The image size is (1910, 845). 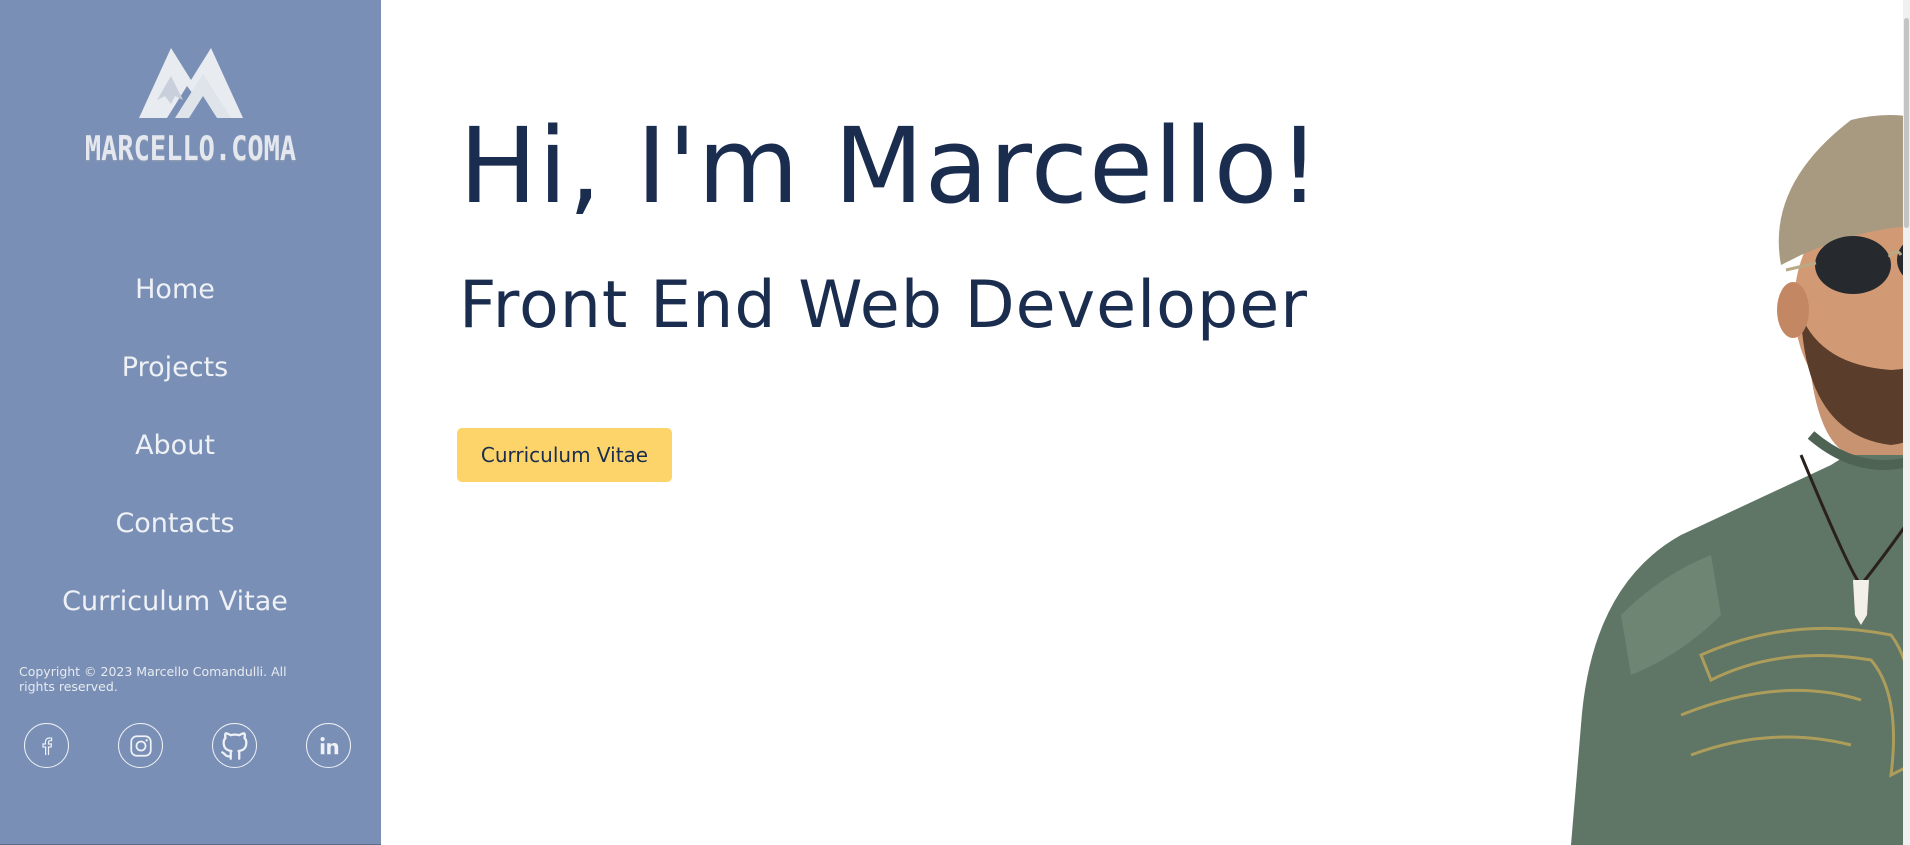 I want to click on nav-item-contacts: Contacts, so click(x=175, y=523).